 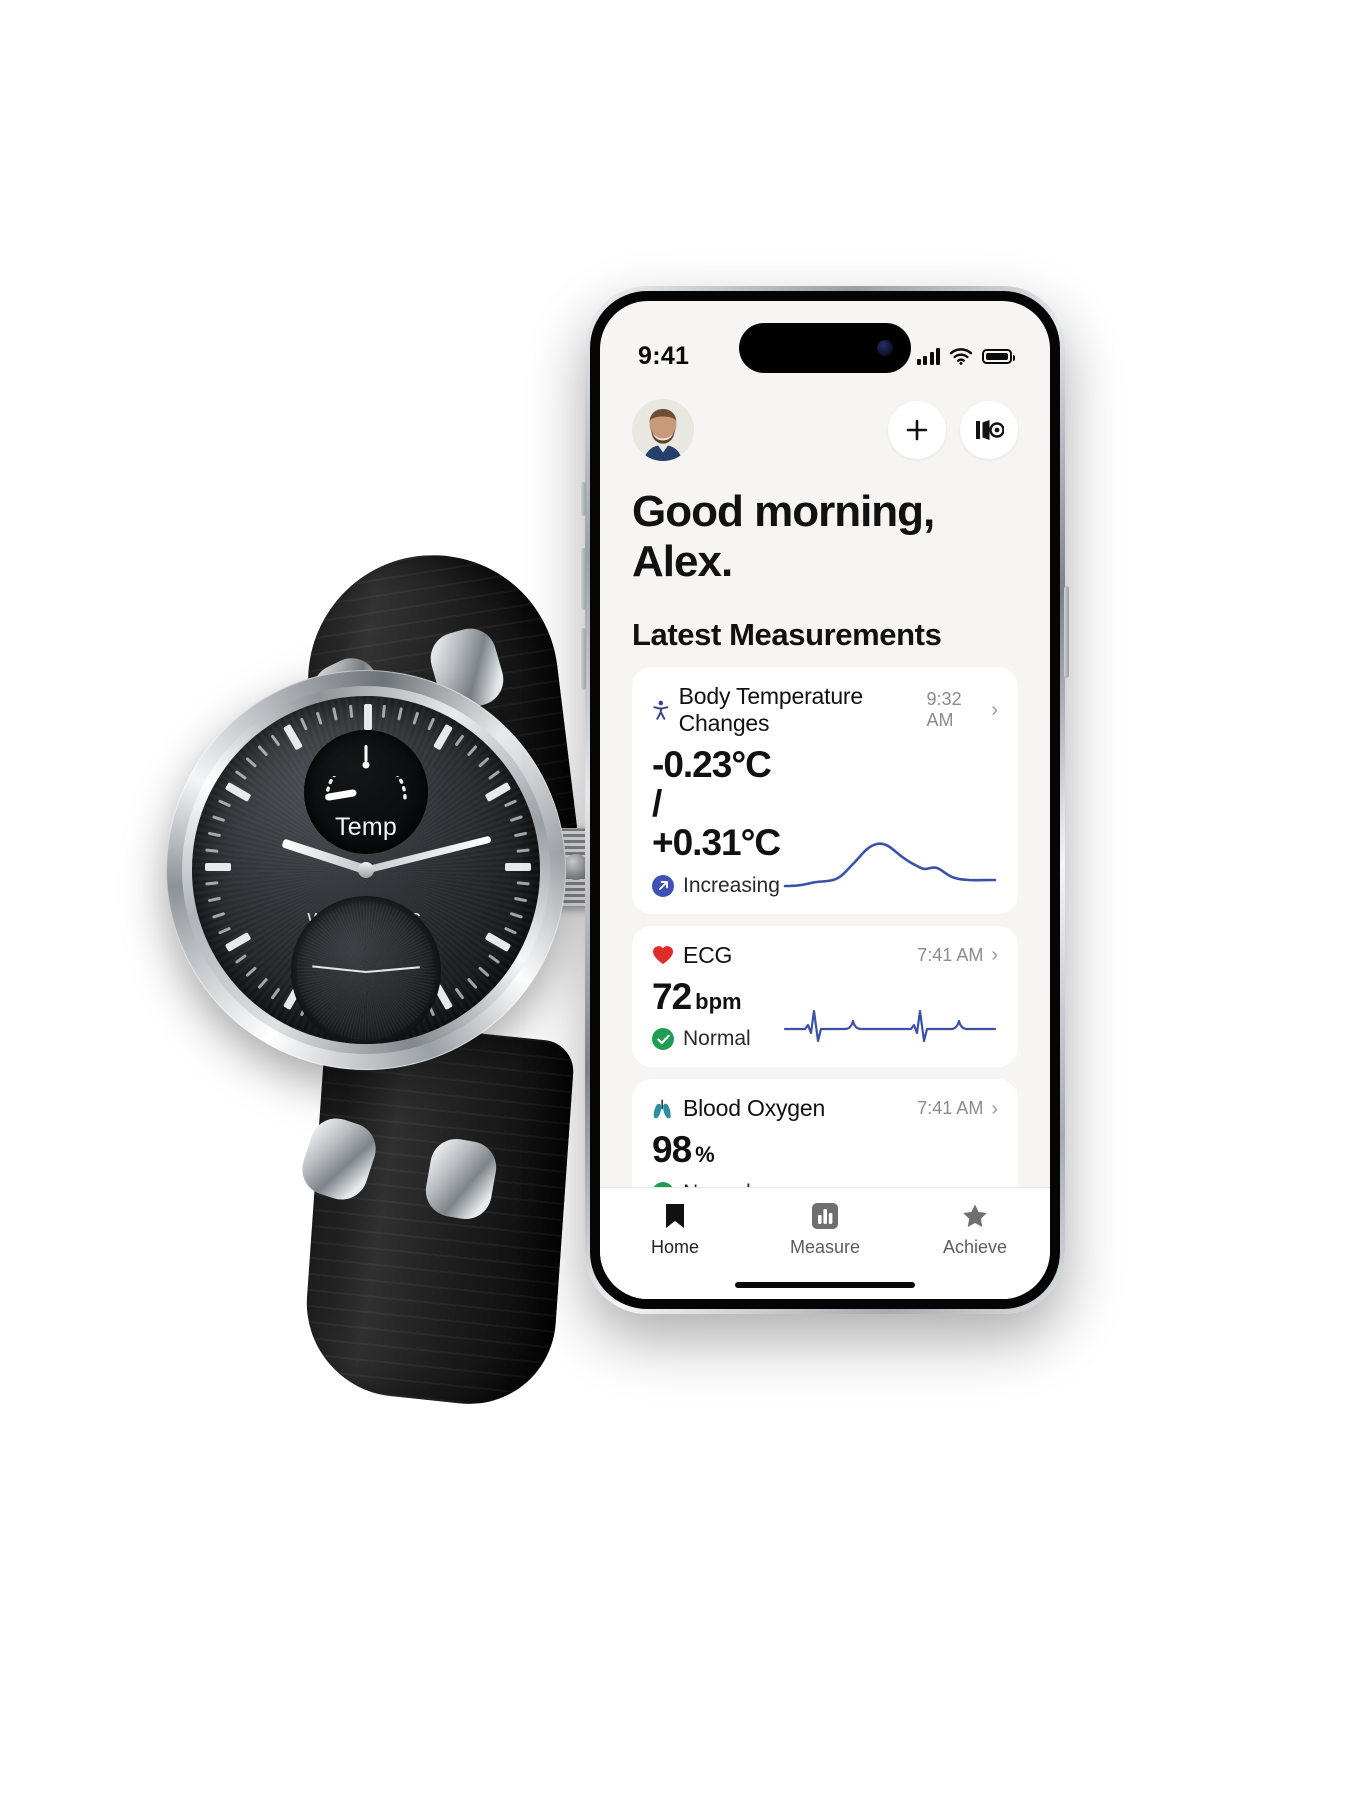 I want to click on card-title-group: Body Temperature Changes, so click(x=789, y=710).